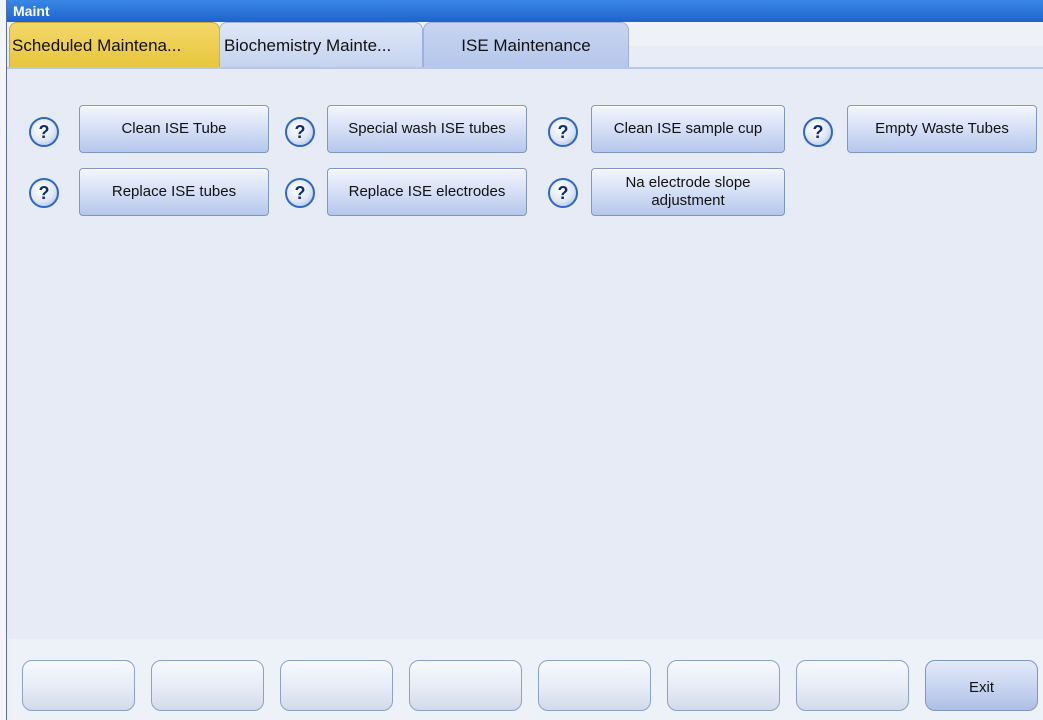  What do you see at coordinates (427, 129) in the screenshot?
I see `special-wash-ise-tubes-button: Special wash ISE tubes` at bounding box center [427, 129].